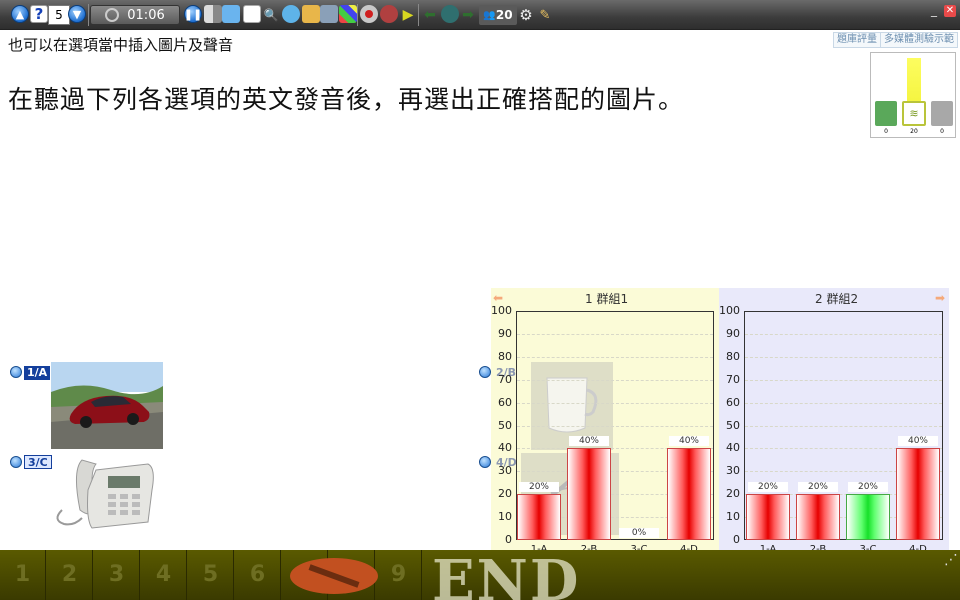 Image resolution: width=960 pixels, height=600 pixels. What do you see at coordinates (733, 356) in the screenshot?
I see `y-tick-label: 80` at bounding box center [733, 356].